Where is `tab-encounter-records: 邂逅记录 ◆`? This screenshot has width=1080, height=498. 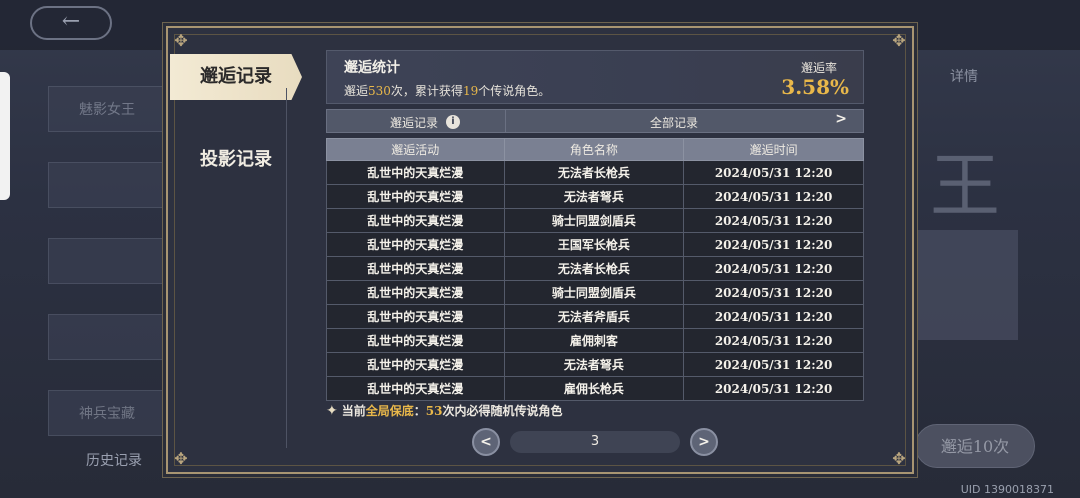
tab-encounter-records: 邂逅记录 ◆ is located at coordinates (236, 77).